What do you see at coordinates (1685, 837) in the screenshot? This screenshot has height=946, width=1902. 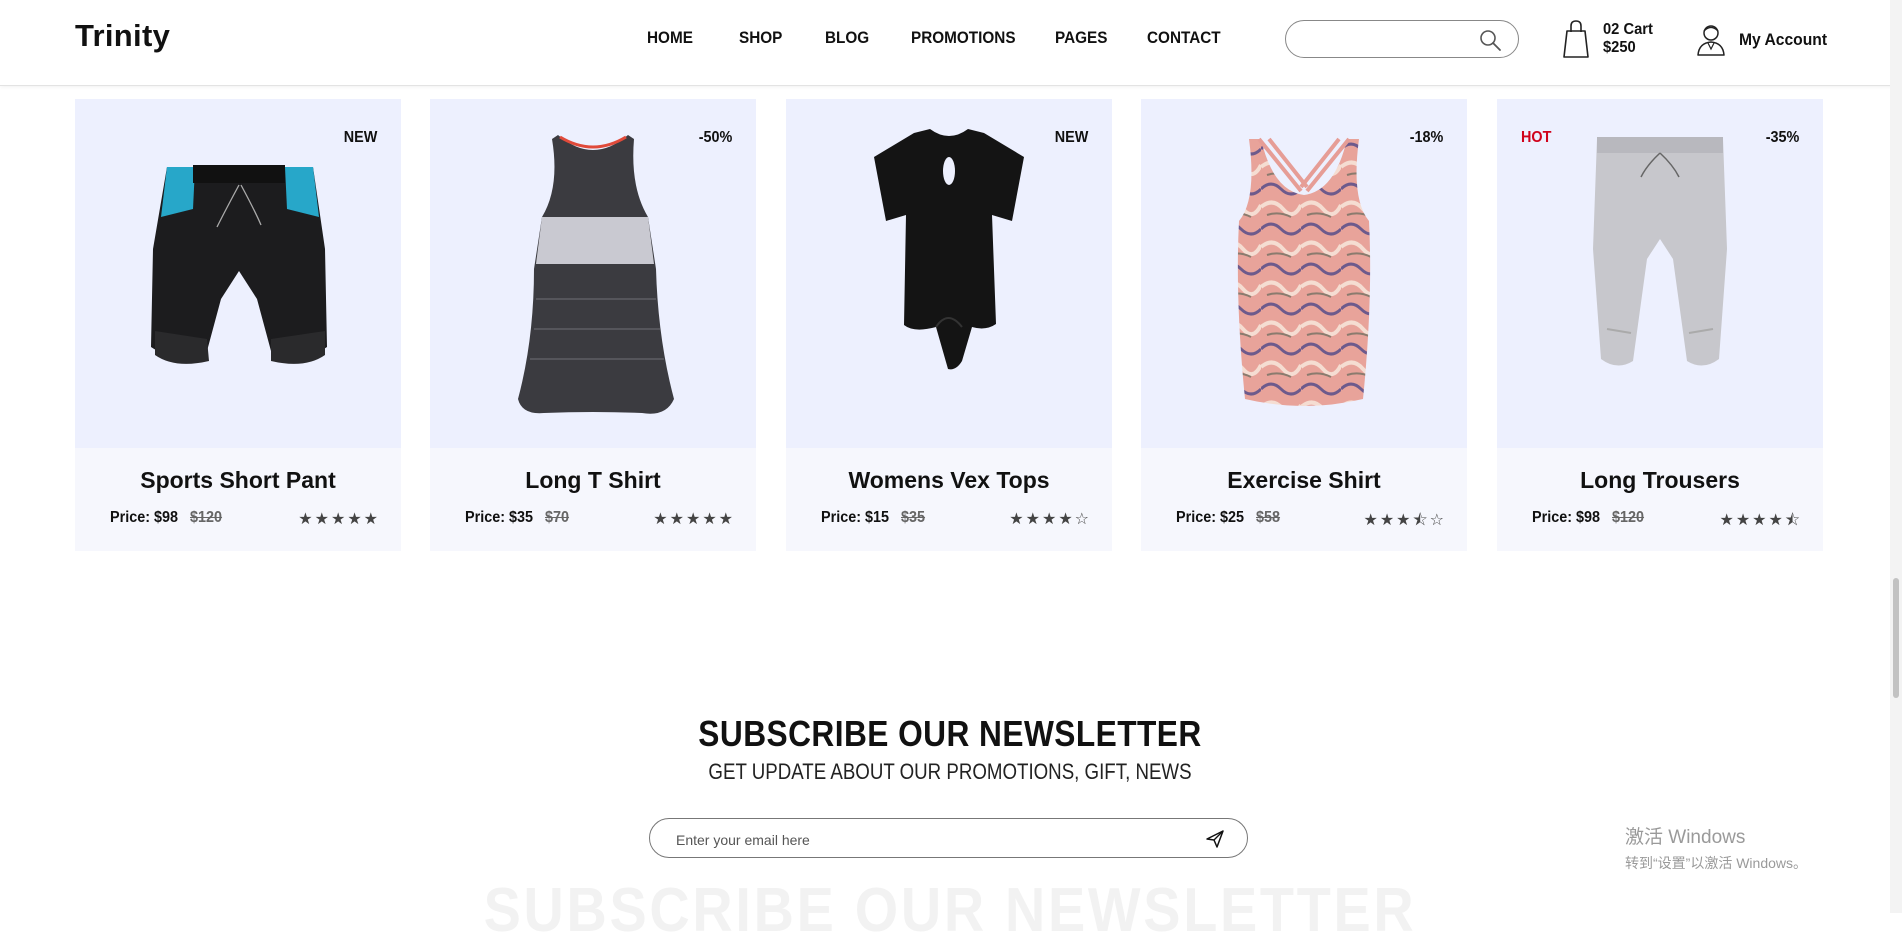 I see `watermark-line1: 激活 Windows` at bounding box center [1685, 837].